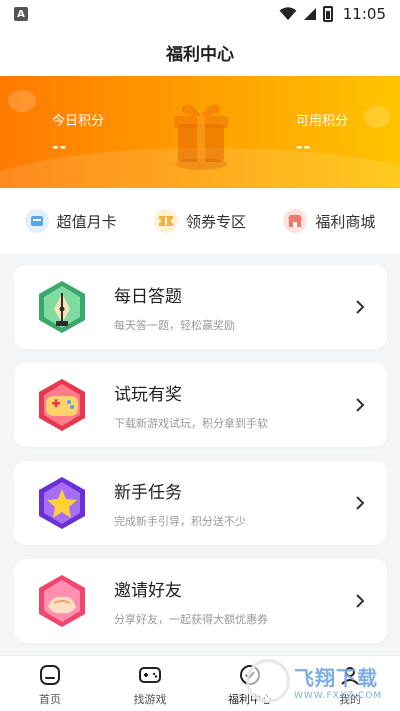 The width and height of the screenshot is (400, 711). I want to click on quick-links: 超值月卡 领券专区 福利商城, so click(200, 221).